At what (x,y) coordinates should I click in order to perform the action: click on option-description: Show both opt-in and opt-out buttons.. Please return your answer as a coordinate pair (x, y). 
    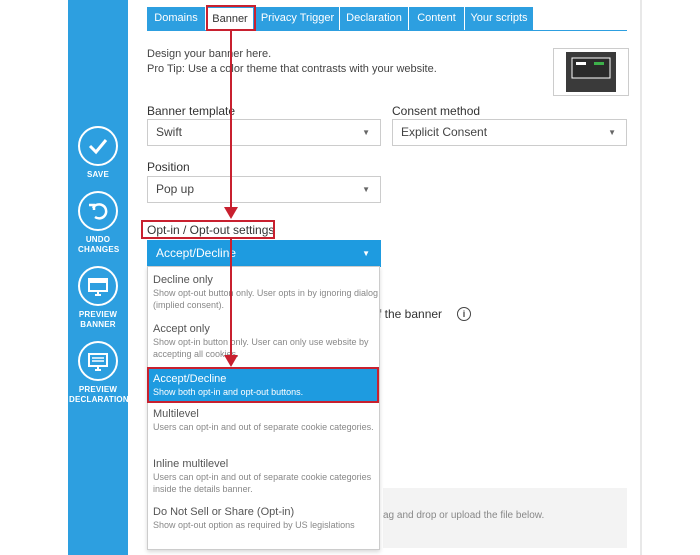
    Looking at the image, I should click on (228, 392).